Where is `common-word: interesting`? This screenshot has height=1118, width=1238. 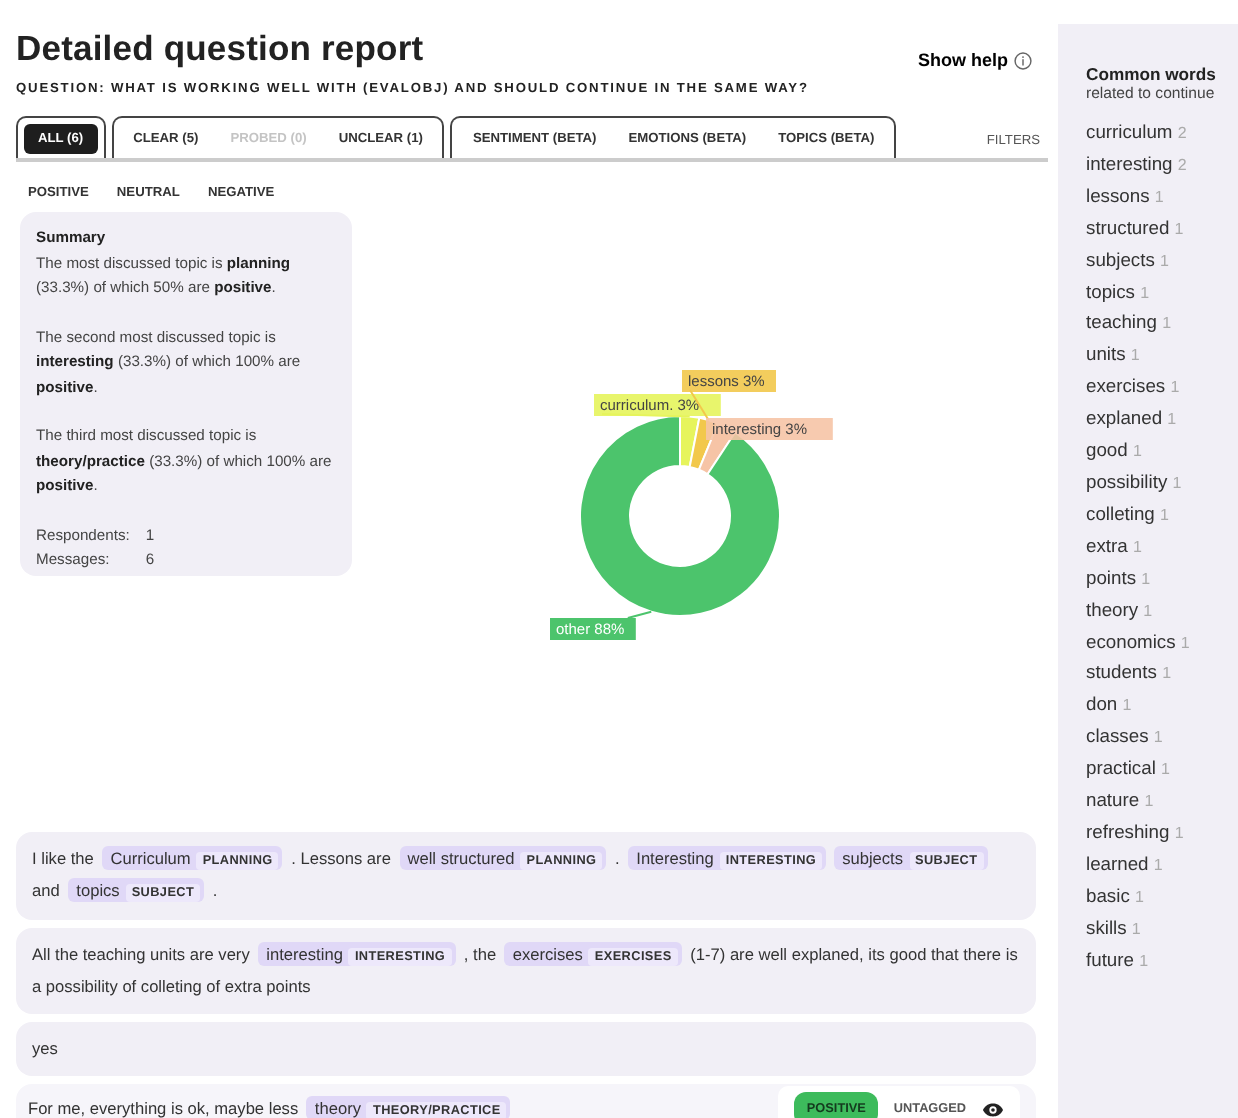
common-word: interesting is located at coordinates (1129, 162).